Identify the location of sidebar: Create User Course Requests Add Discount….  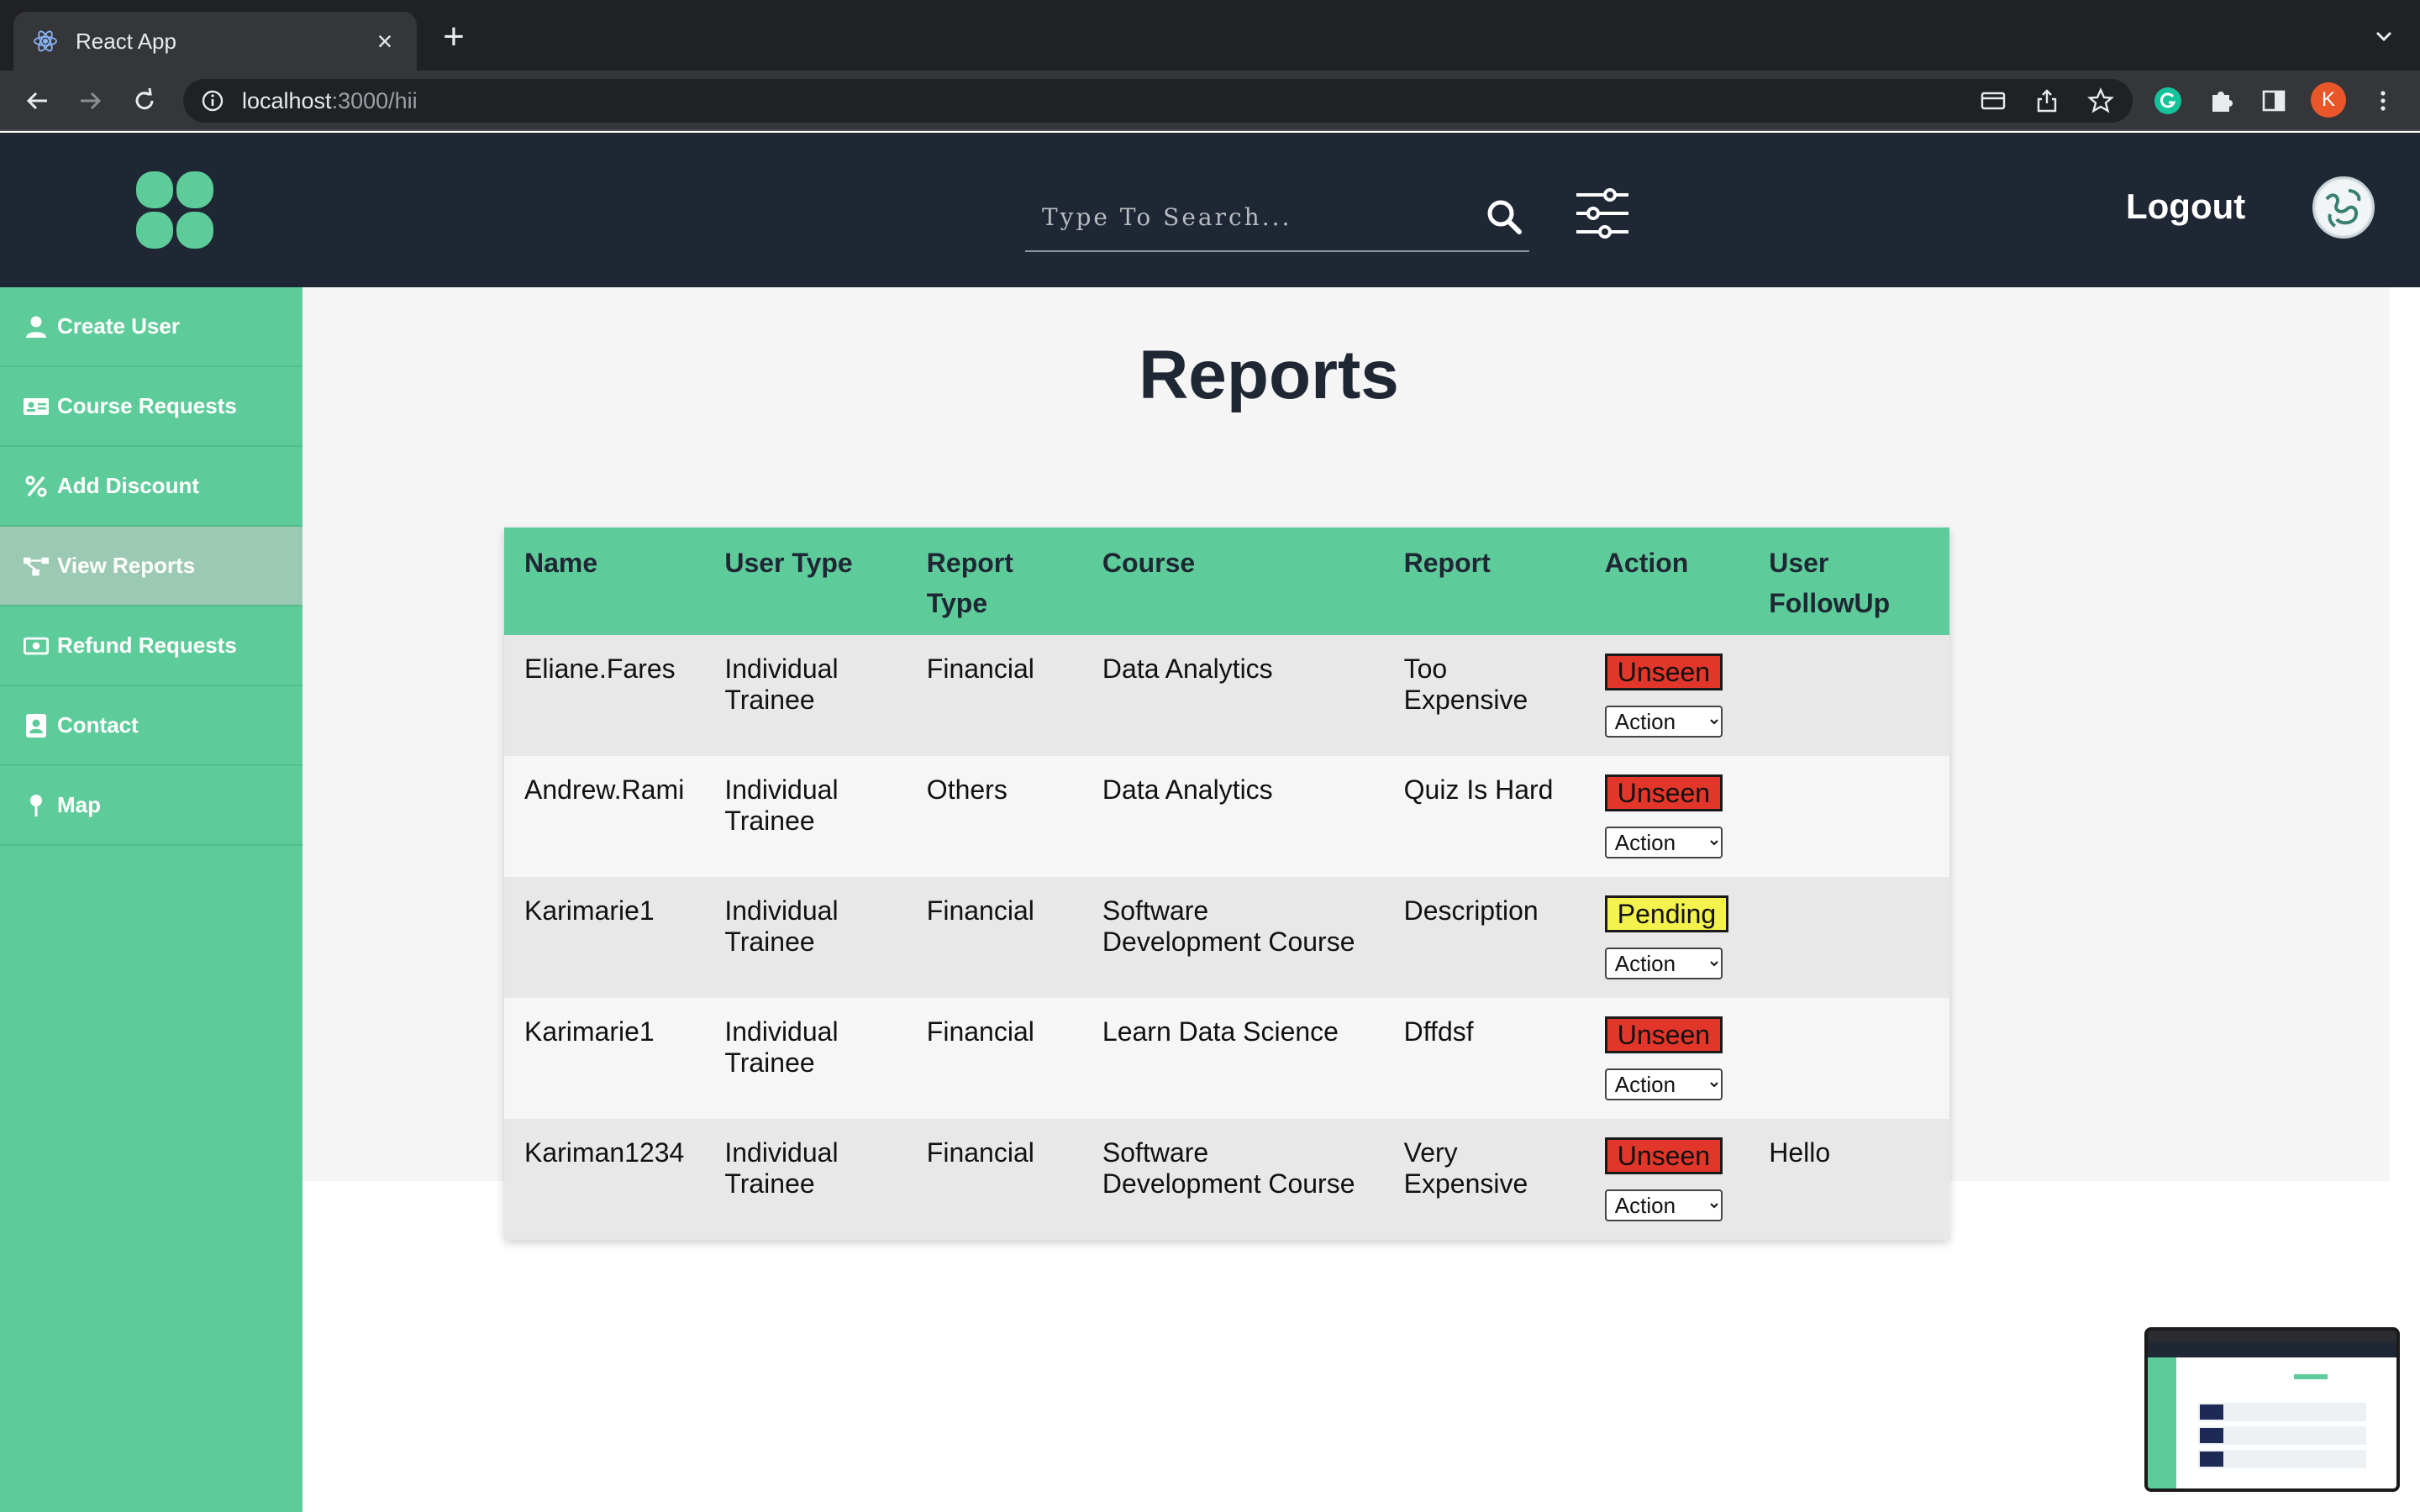
(151, 899).